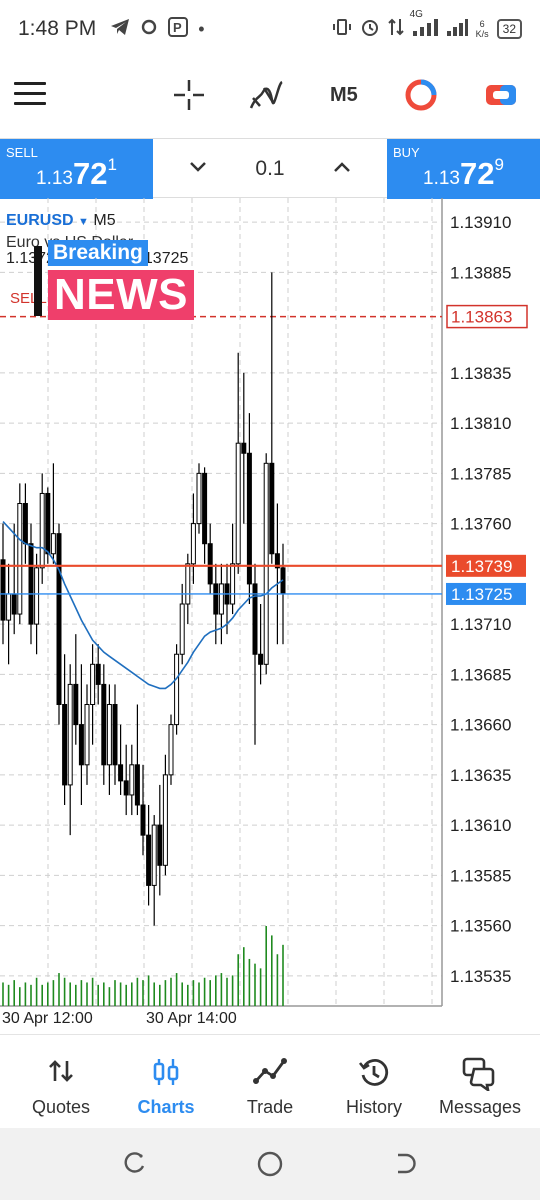 This screenshot has height=1200, width=540. Describe the element at coordinates (270, 1107) in the screenshot. I see `nav-trade-label: Trade` at that location.